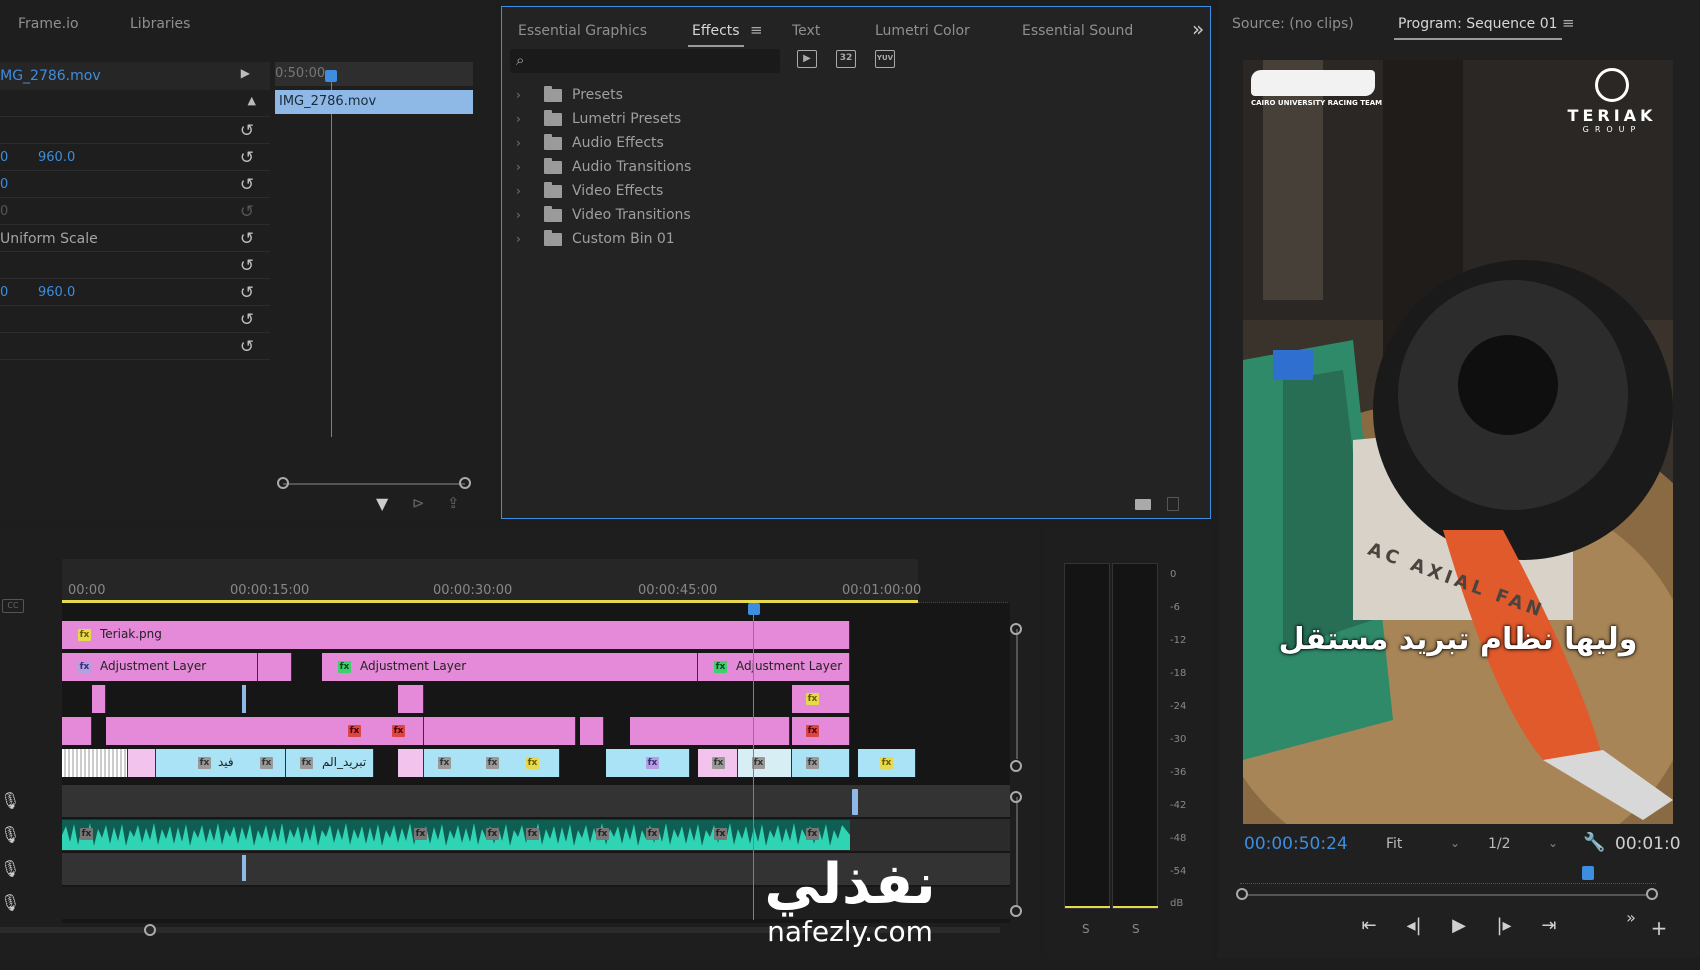  Describe the element at coordinates (1136, 929) in the screenshot. I see `meter-solo-right: S` at that location.